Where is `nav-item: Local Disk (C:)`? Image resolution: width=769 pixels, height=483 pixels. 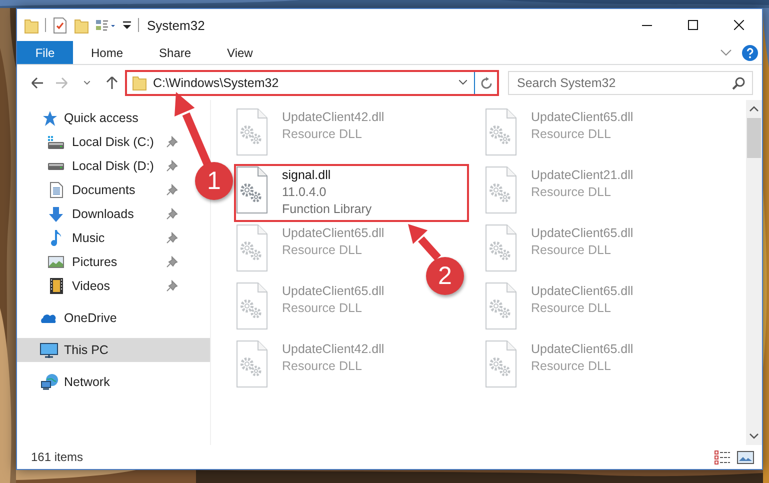 nav-item: Local Disk (C:) is located at coordinates (99, 142).